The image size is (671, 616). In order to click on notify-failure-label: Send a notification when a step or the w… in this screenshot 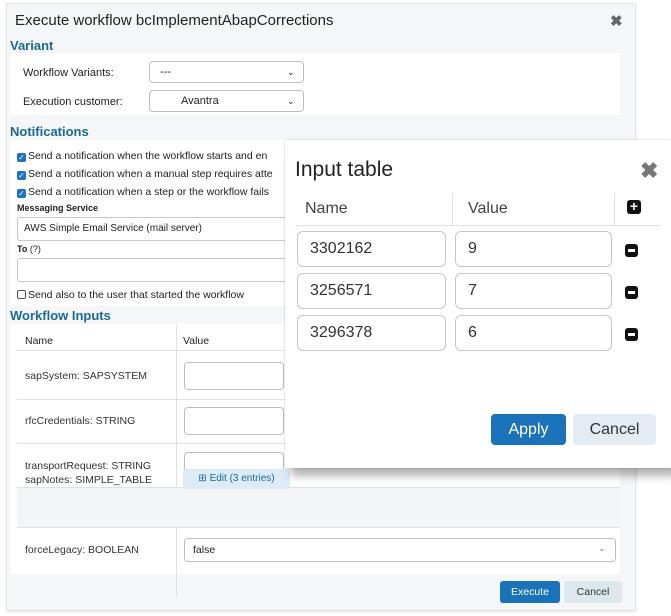, I will do `click(149, 192)`.